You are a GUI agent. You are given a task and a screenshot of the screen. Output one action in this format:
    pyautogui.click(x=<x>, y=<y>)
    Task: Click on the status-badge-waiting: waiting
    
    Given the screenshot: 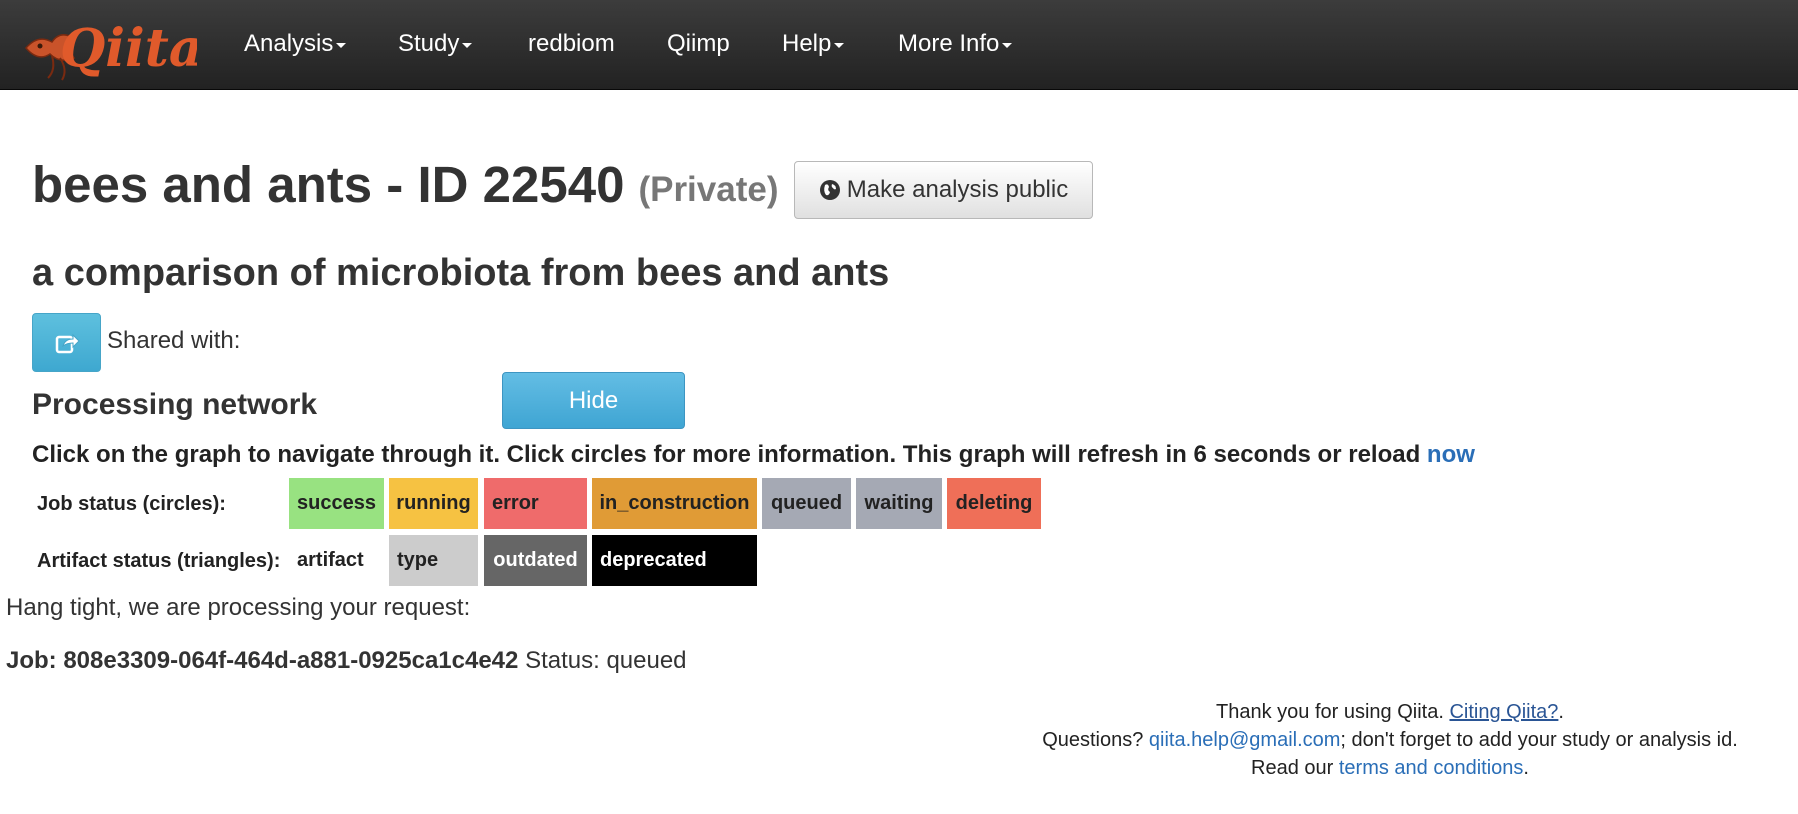 What is the action you would take?
    pyautogui.click(x=899, y=503)
    